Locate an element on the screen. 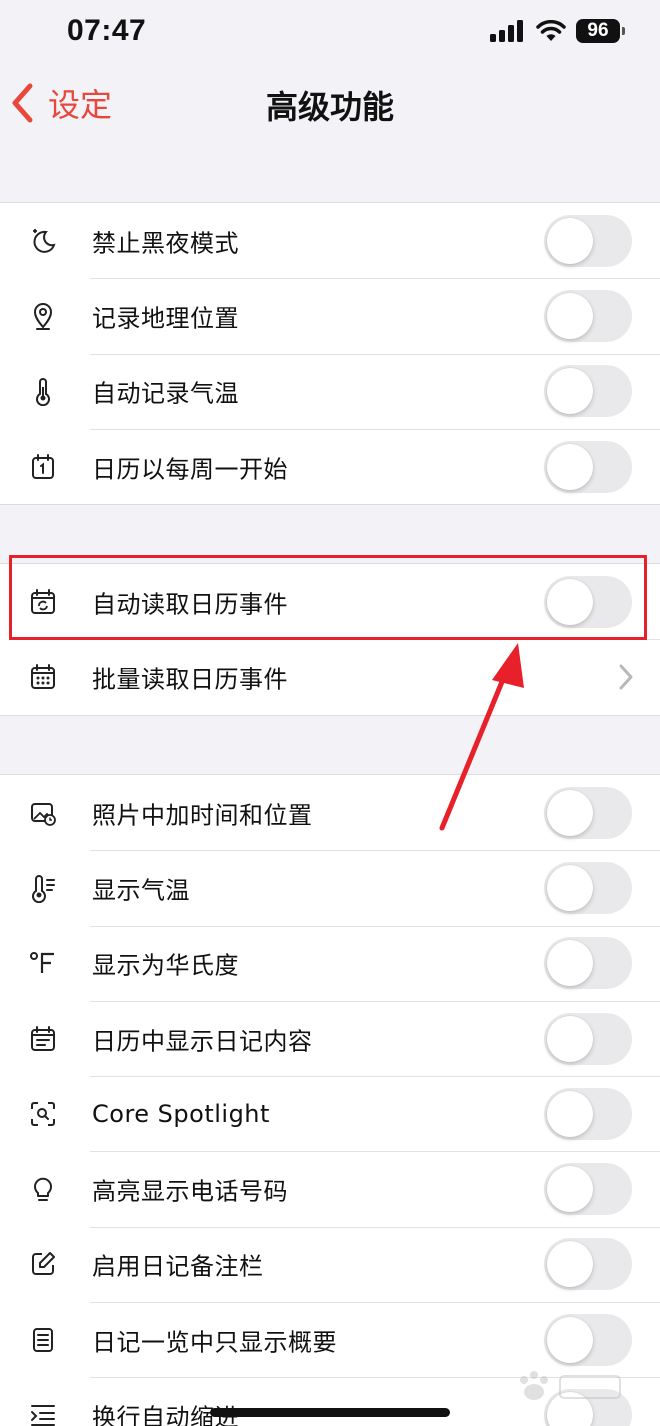  photo-icon is located at coordinates (43, 813).